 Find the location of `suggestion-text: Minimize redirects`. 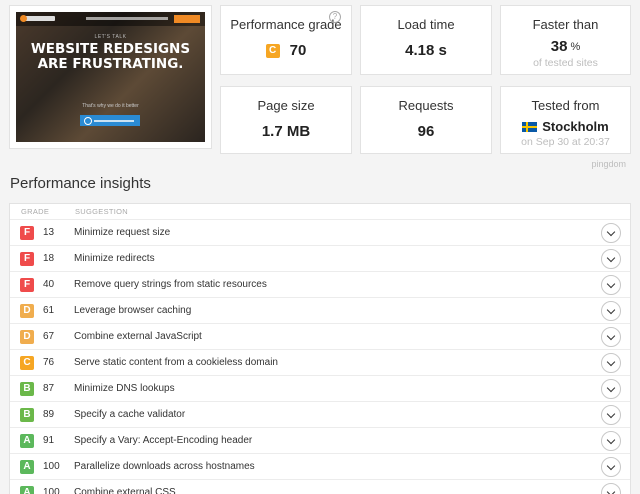

suggestion-text: Minimize redirects is located at coordinates (114, 258).